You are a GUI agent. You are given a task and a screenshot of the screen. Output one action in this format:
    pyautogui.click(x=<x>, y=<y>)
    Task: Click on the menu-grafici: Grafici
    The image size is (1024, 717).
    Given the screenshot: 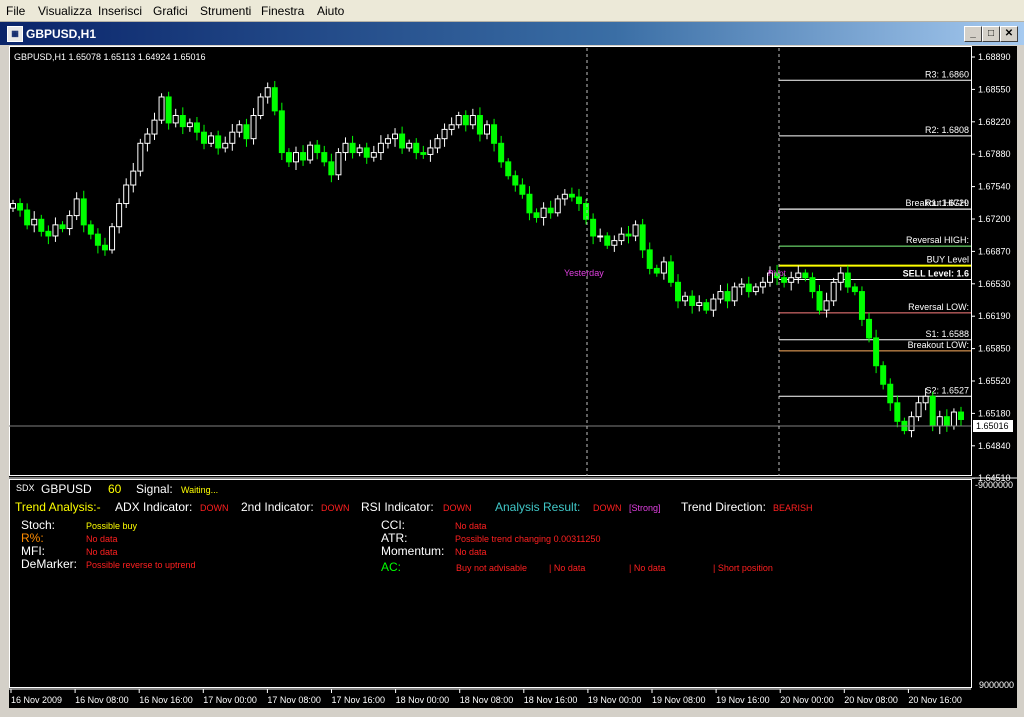 What is the action you would take?
    pyautogui.click(x=170, y=11)
    